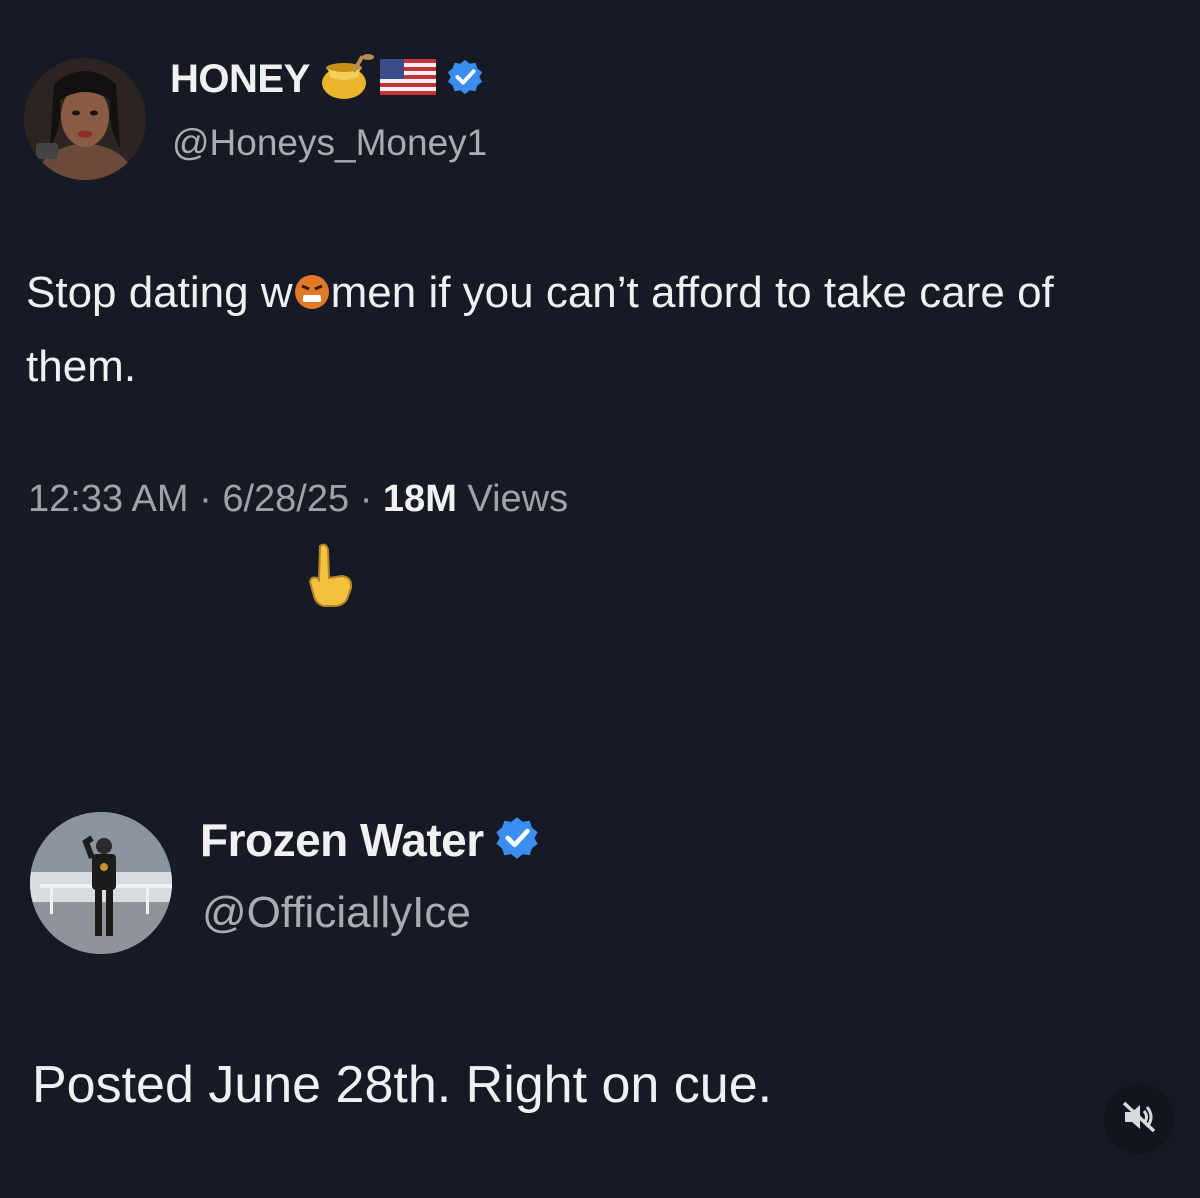  I want to click on post-meta: 12:33 AM · 6/28/25 · 18M Views, so click(298, 499).